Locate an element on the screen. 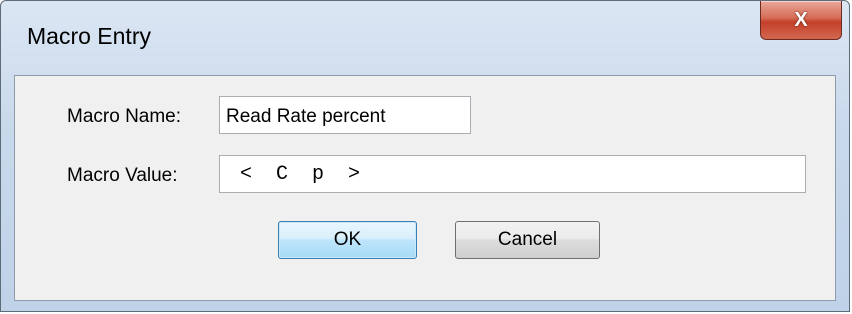  macro-value-input: < C p > is located at coordinates (512, 174).